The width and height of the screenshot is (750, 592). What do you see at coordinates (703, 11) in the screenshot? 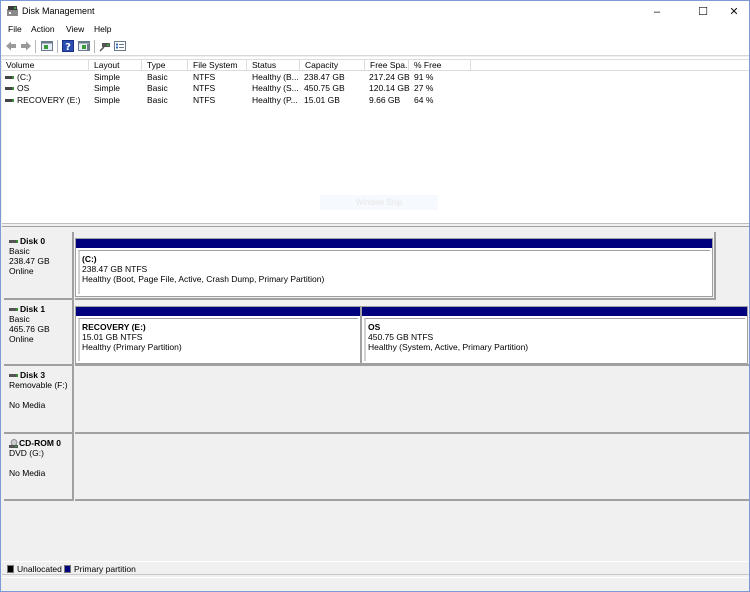
I see `maximize-button: ☐` at bounding box center [703, 11].